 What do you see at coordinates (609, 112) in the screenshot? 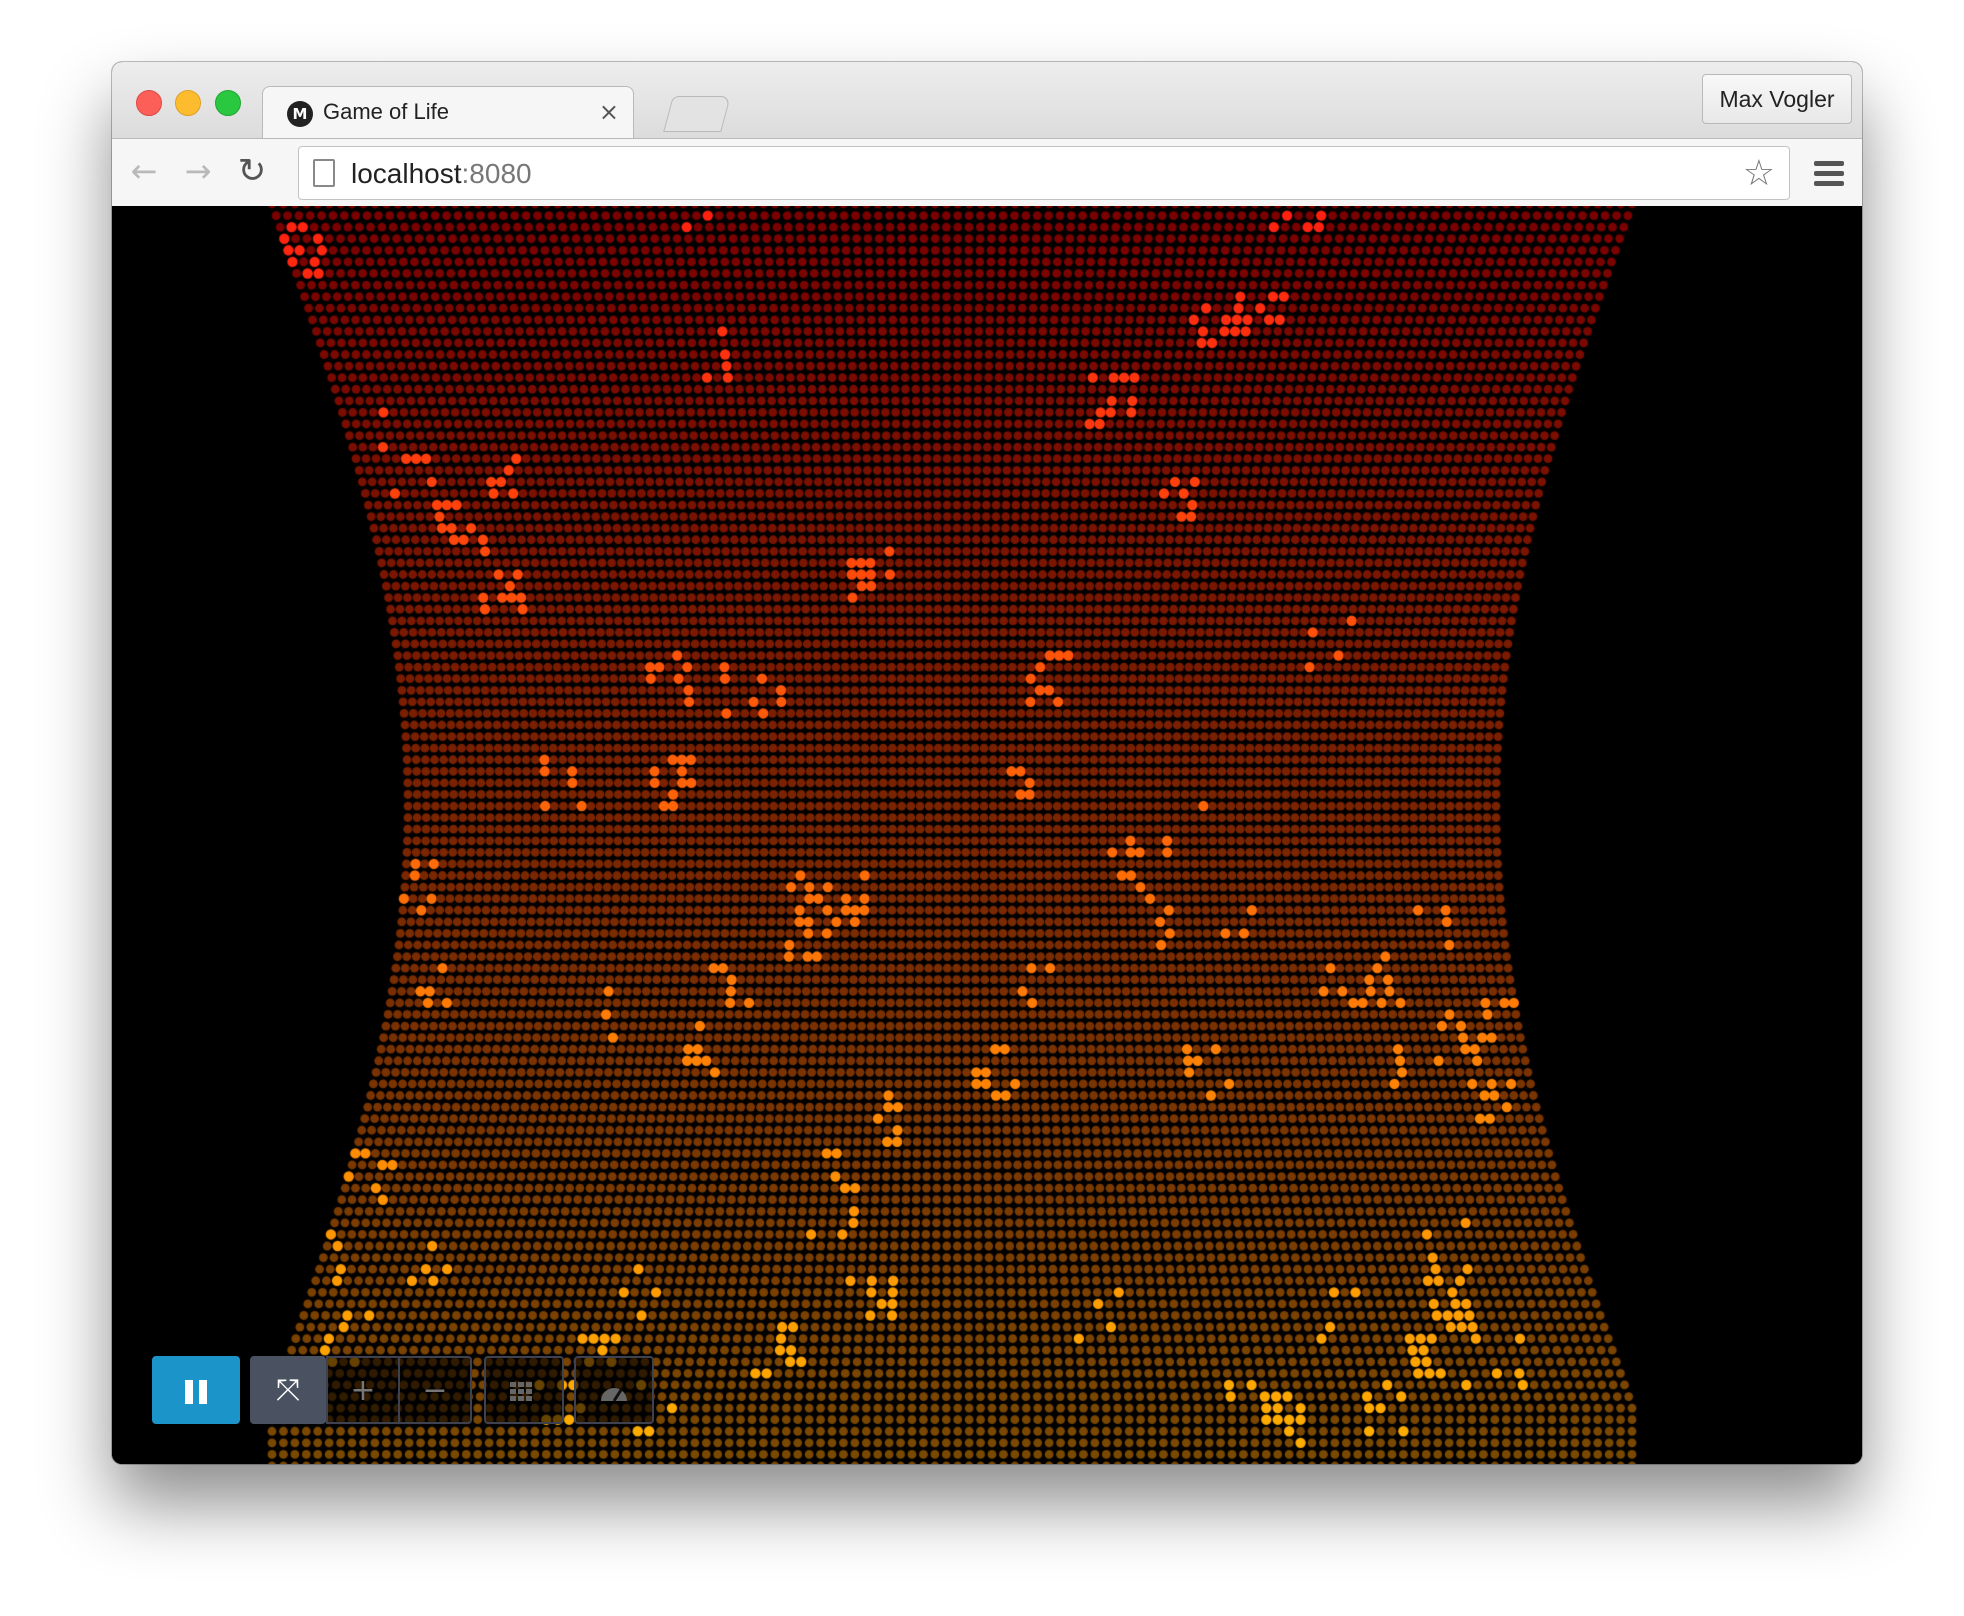
I see `tab-close-icon: ×` at bounding box center [609, 112].